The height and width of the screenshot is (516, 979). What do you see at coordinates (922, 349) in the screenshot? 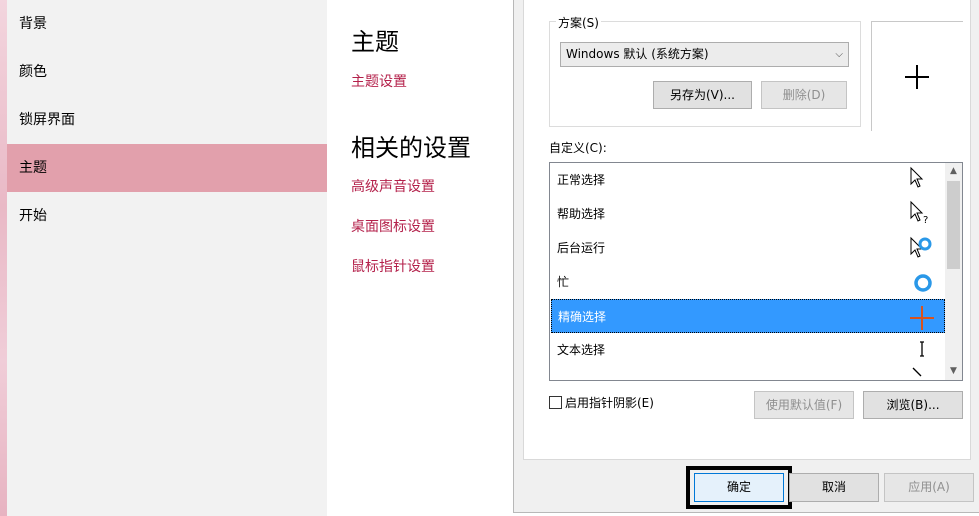
I see `text-ibeam-cursor-icon` at bounding box center [922, 349].